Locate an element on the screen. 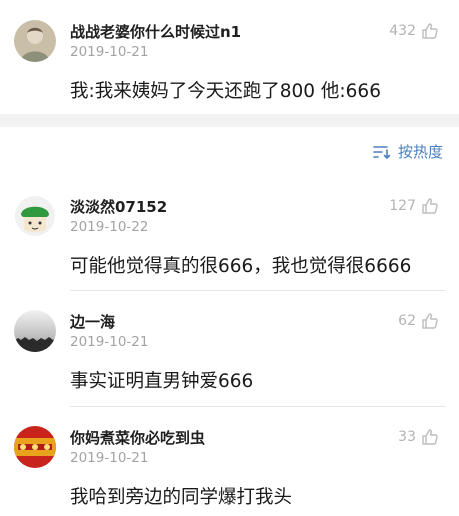 The width and height of the screenshot is (459, 516). sort-icon is located at coordinates (382, 152).